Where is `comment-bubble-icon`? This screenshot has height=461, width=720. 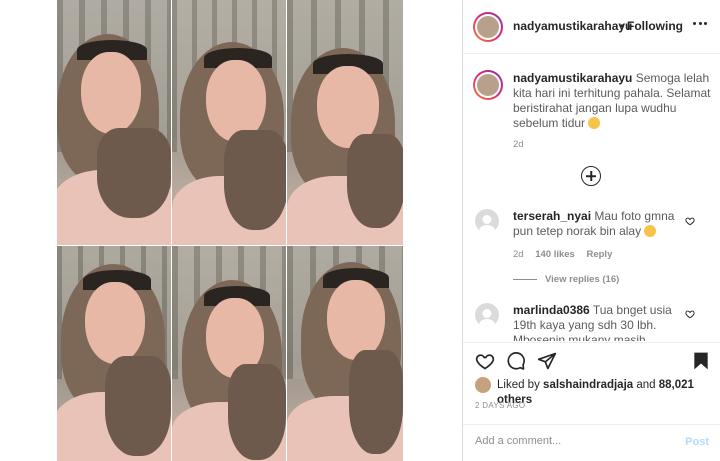 comment-bubble-icon is located at coordinates (516, 361).